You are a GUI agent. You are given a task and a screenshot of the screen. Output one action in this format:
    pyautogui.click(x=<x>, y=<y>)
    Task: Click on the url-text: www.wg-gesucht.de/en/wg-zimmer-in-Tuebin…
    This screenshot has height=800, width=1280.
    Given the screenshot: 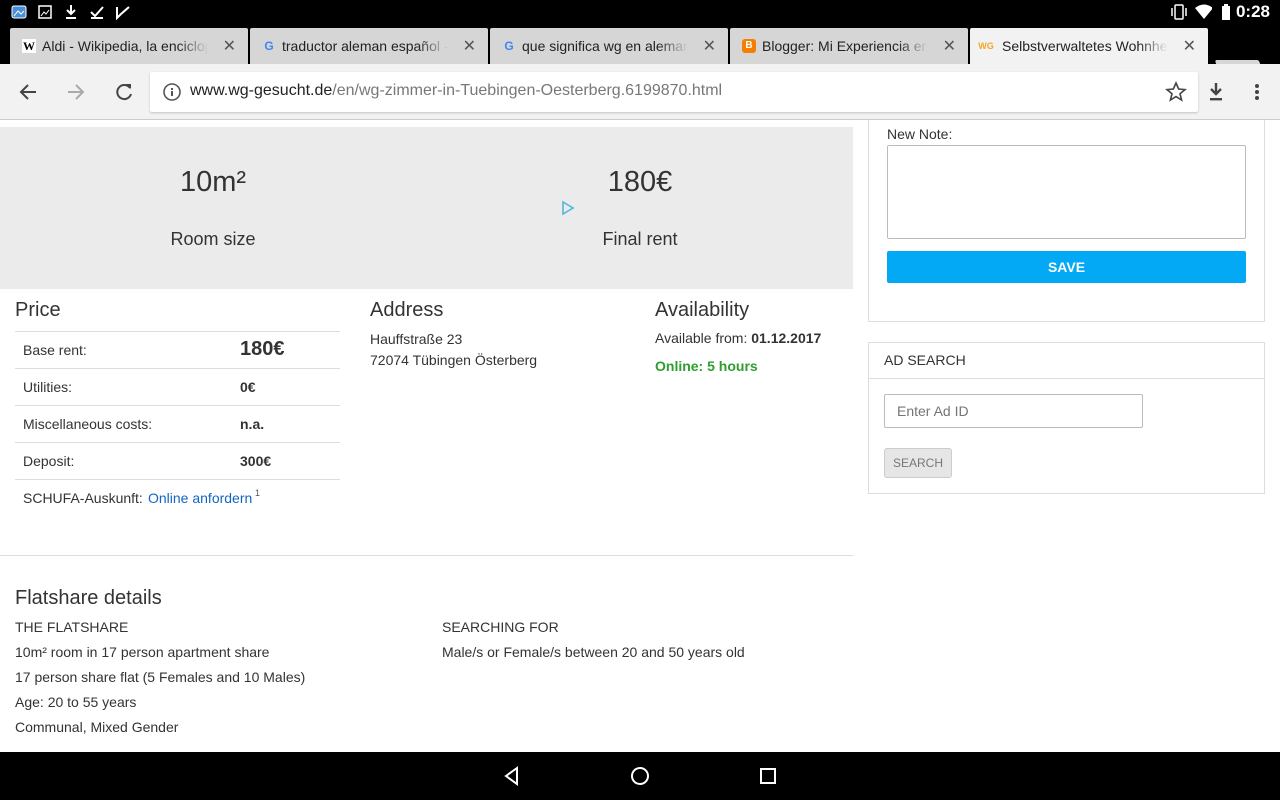 What is the action you would take?
    pyautogui.click(x=456, y=91)
    